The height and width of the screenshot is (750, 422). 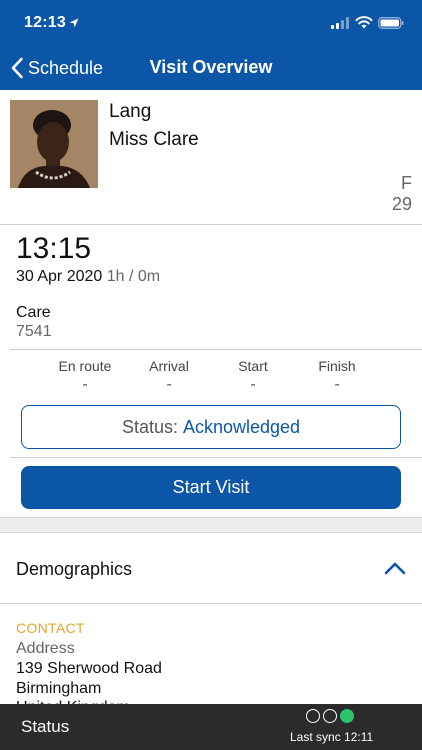 I want to click on stage-arrival: Arrival -, so click(x=169, y=376).